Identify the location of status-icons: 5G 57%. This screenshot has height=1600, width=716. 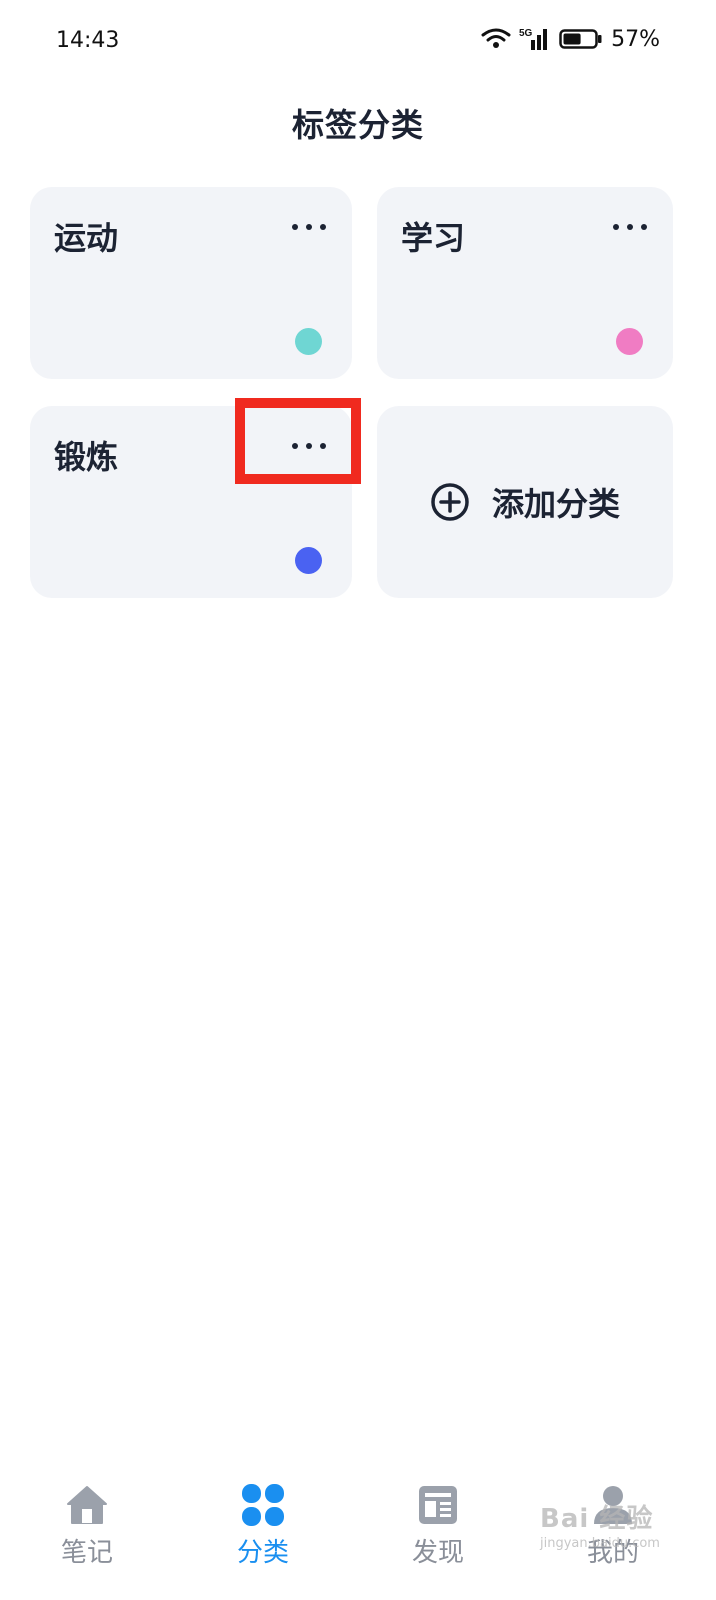
(570, 39).